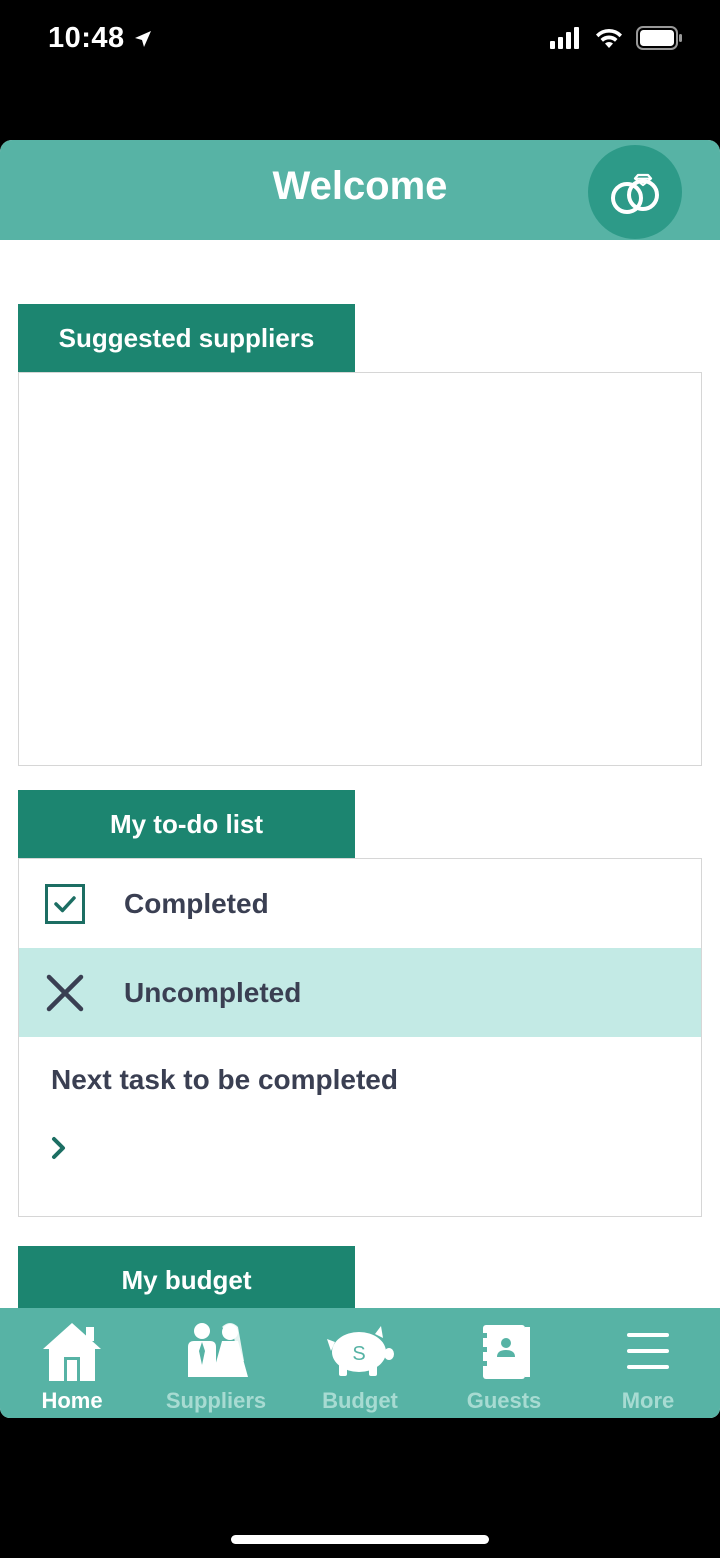  Describe the element at coordinates (659, 38) in the screenshot. I see `battery-icon` at that location.